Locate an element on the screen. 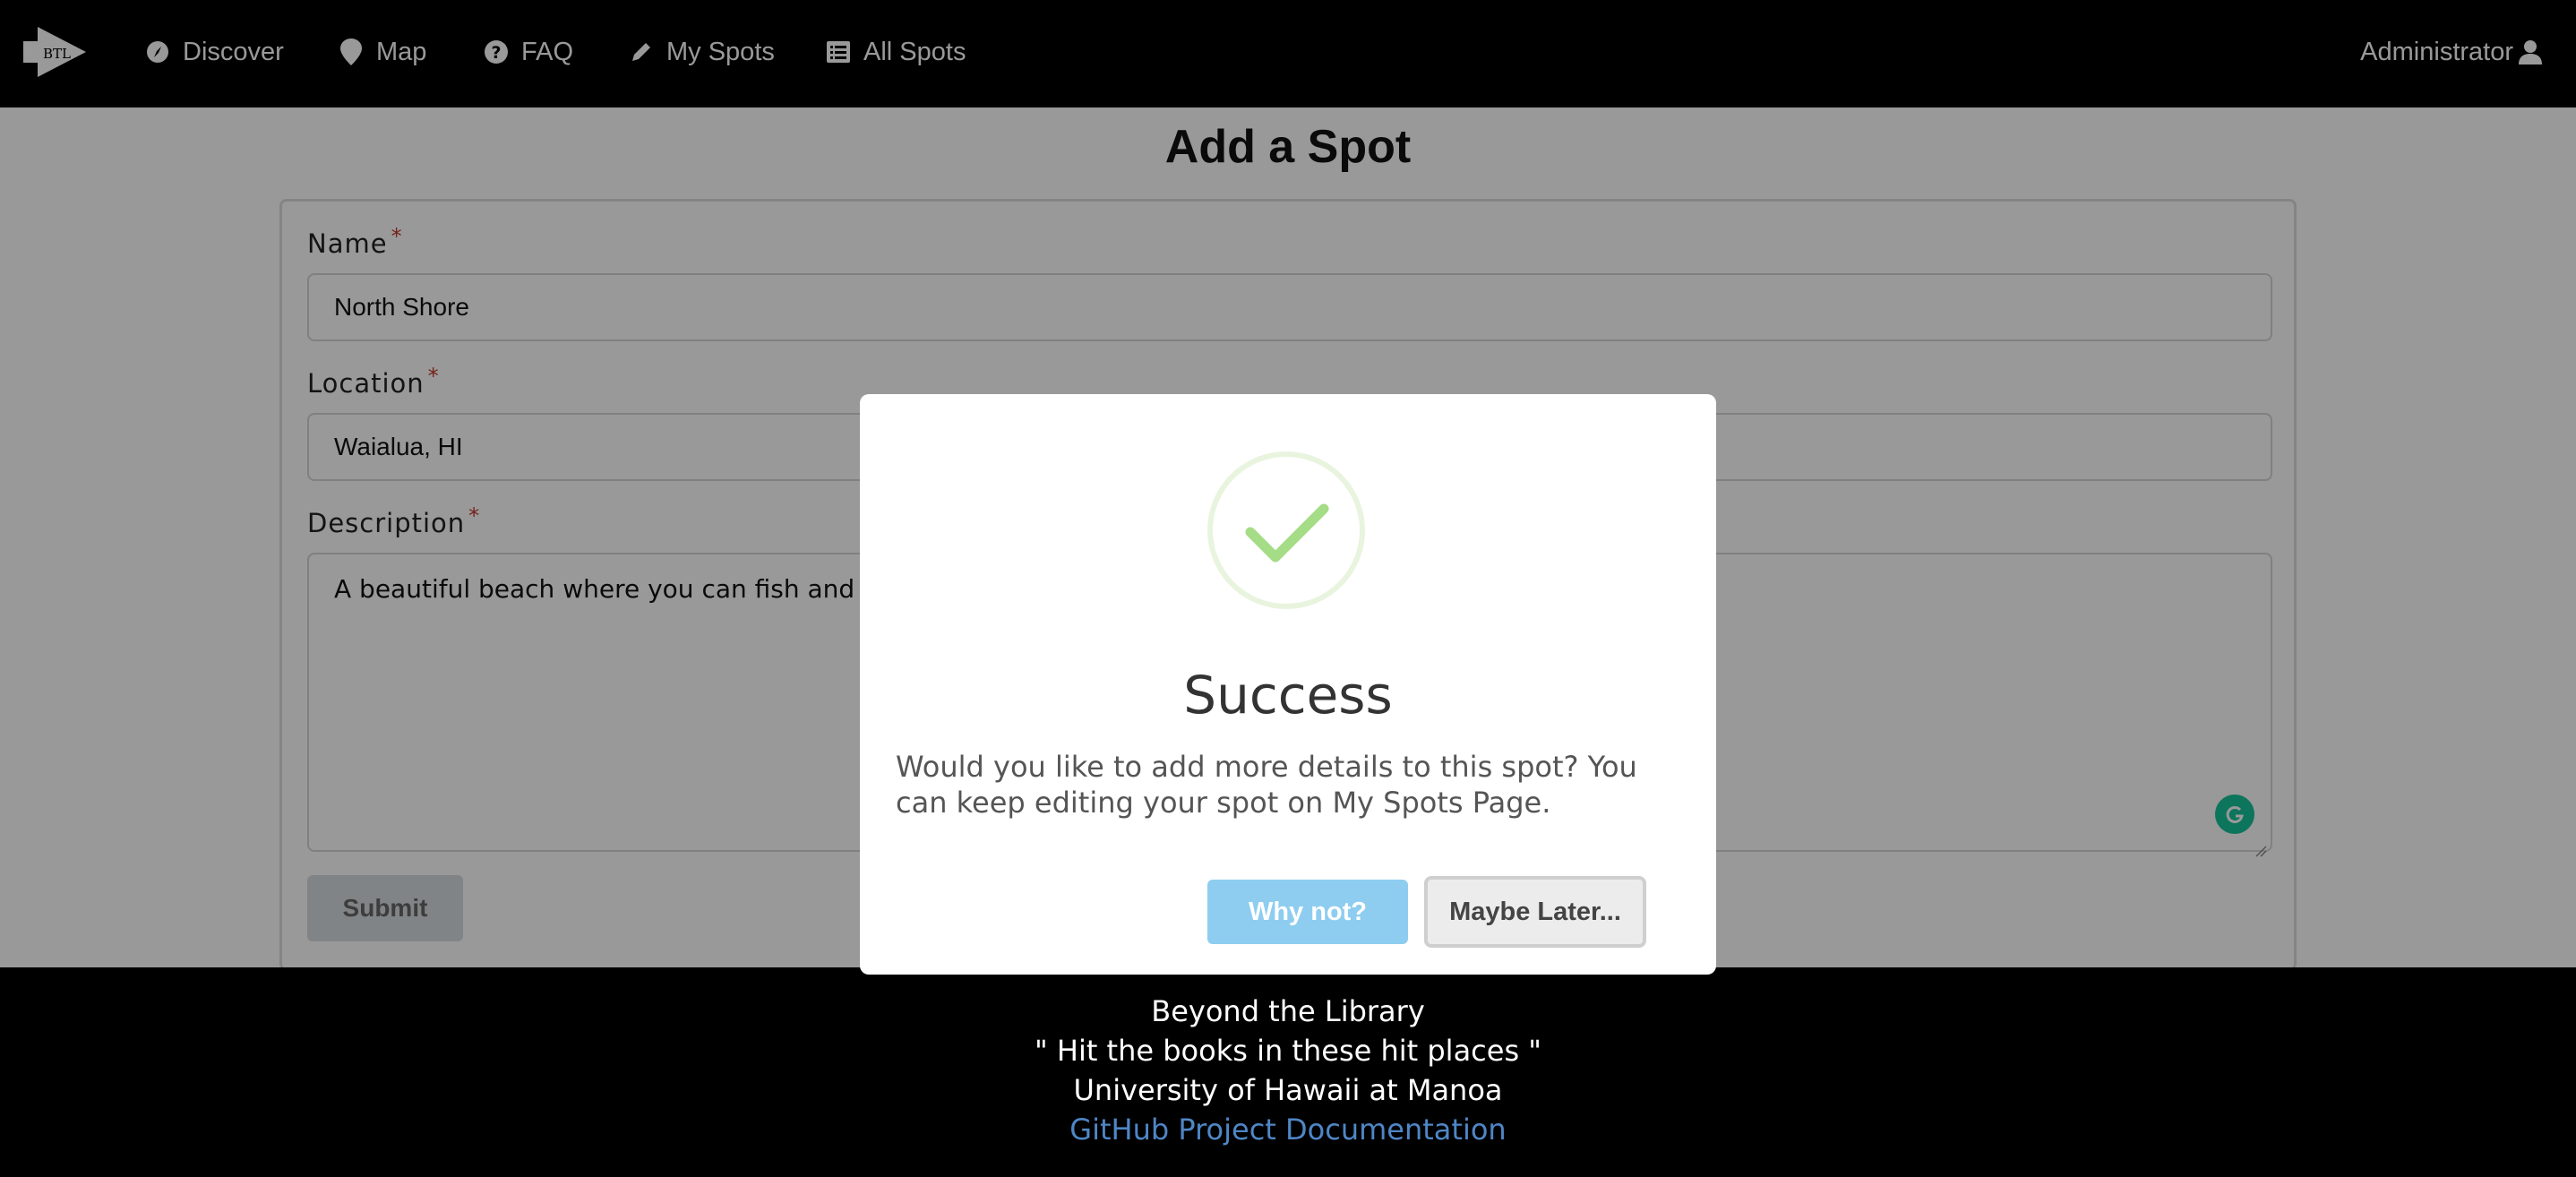  success-checkmark-icon is located at coordinates (1286, 530).